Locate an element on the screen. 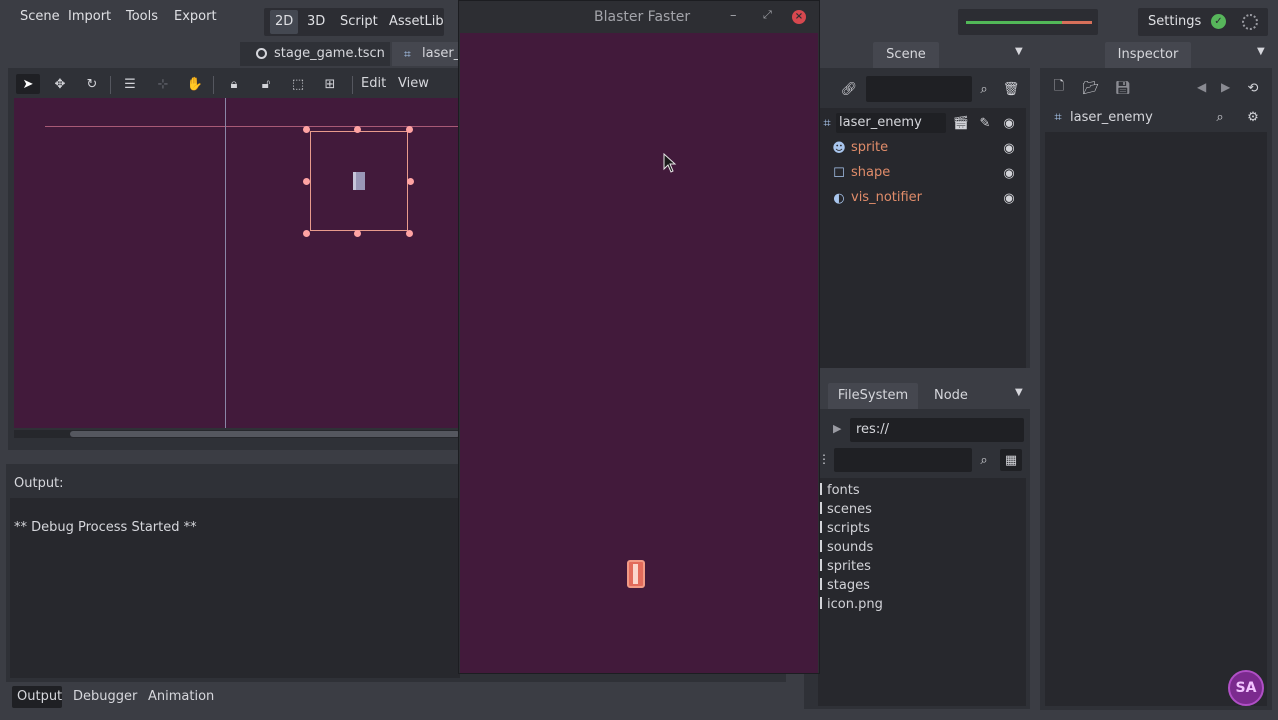 This screenshot has height=720, width=1278. tree-item-sprite: sprite is located at coordinates (869, 148).